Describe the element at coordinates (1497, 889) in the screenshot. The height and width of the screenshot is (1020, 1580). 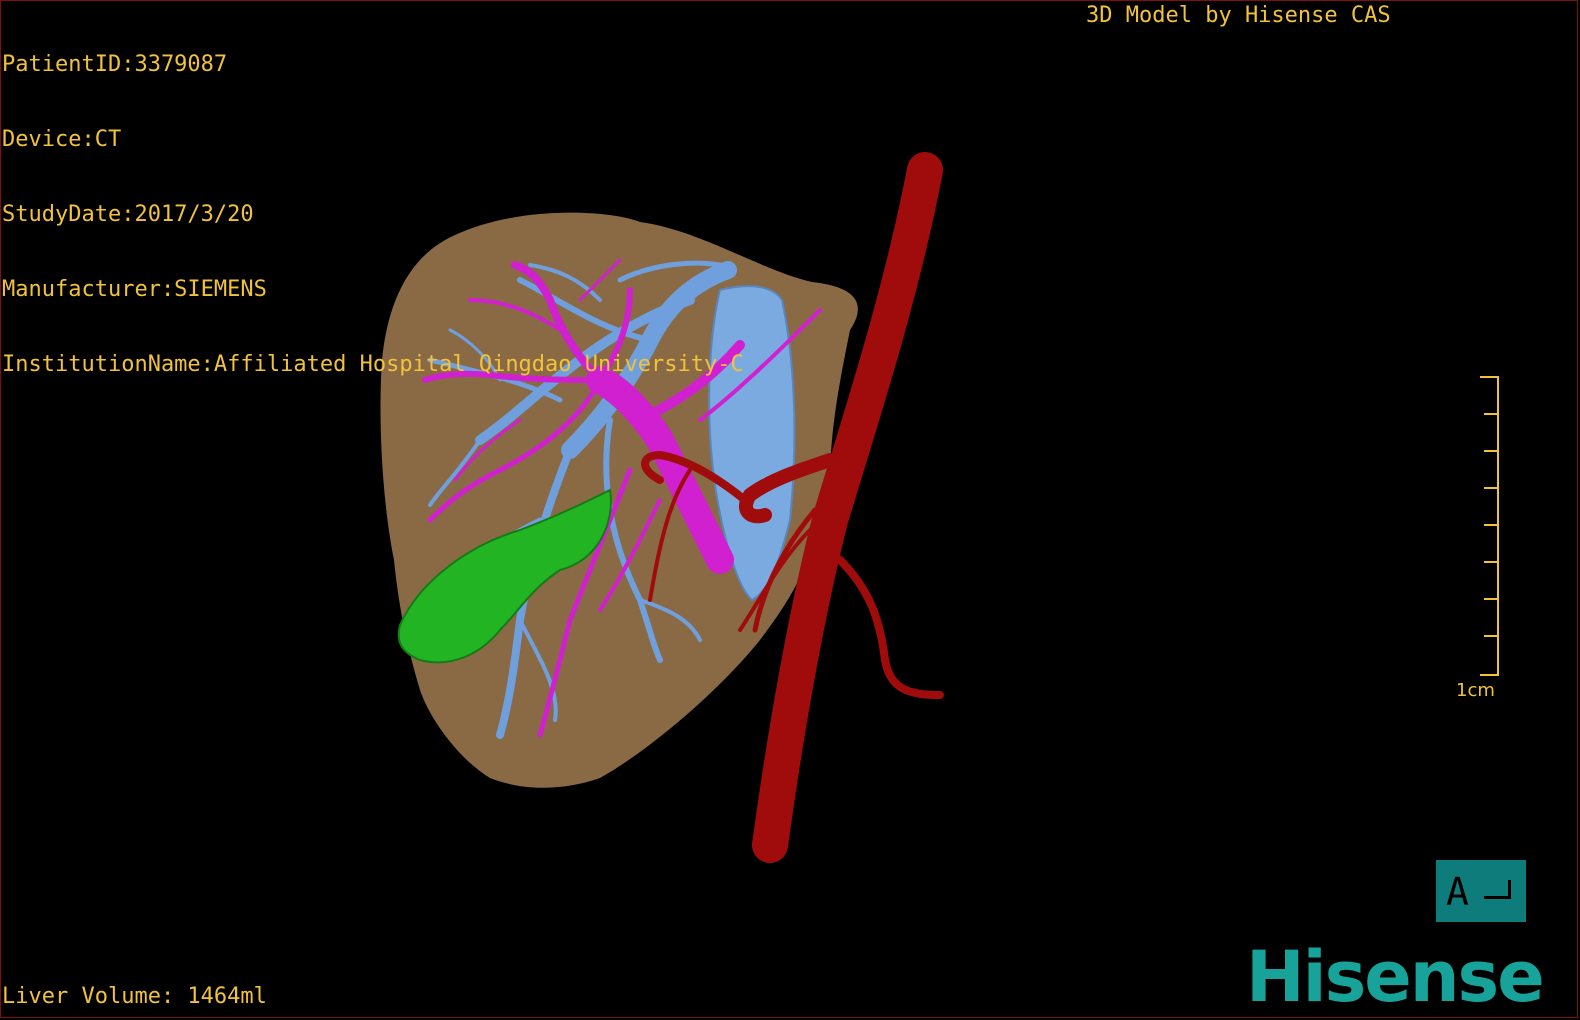
I see `orientation-axis-icon` at that location.